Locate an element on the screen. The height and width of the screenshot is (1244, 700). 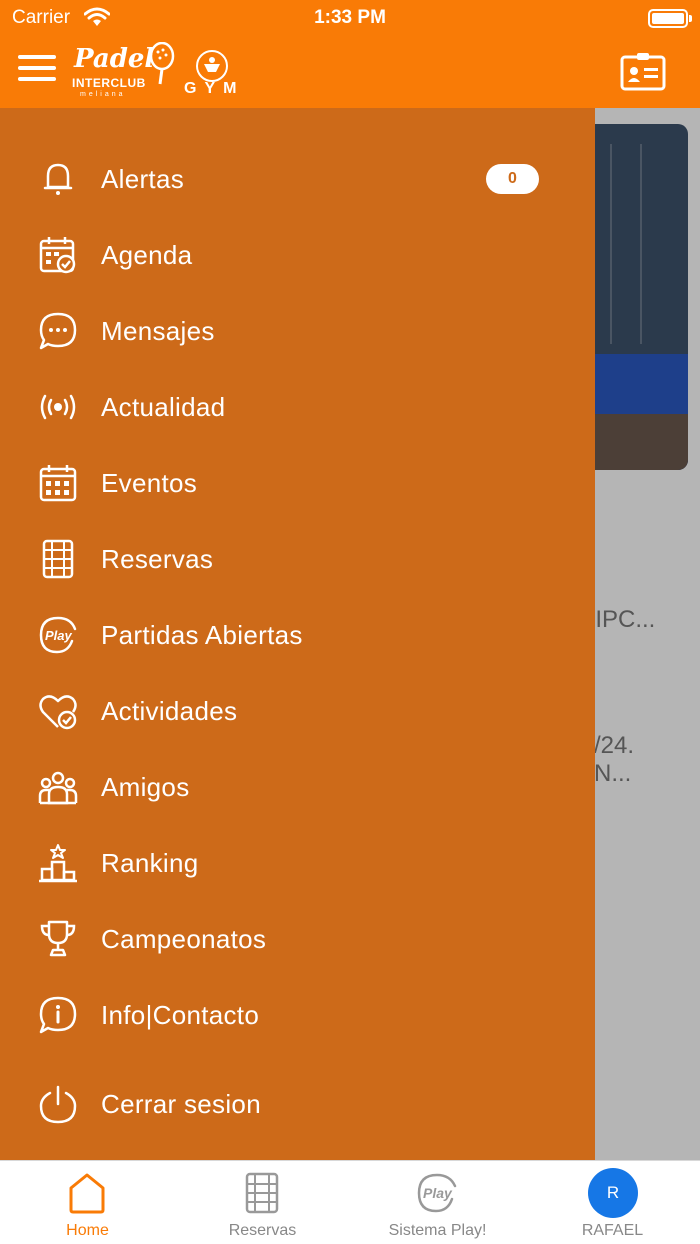
logout-button: Cerrar sesion is located at coordinates (297, 1104).